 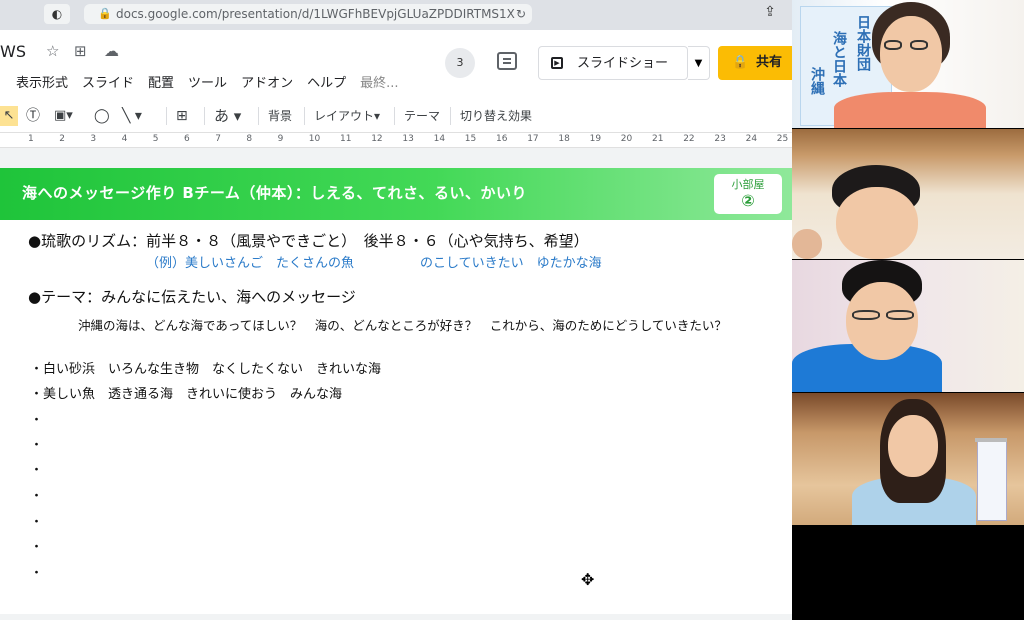 What do you see at coordinates (33, 116) in the screenshot?
I see `textbox-icon: Ⓣ` at bounding box center [33, 116].